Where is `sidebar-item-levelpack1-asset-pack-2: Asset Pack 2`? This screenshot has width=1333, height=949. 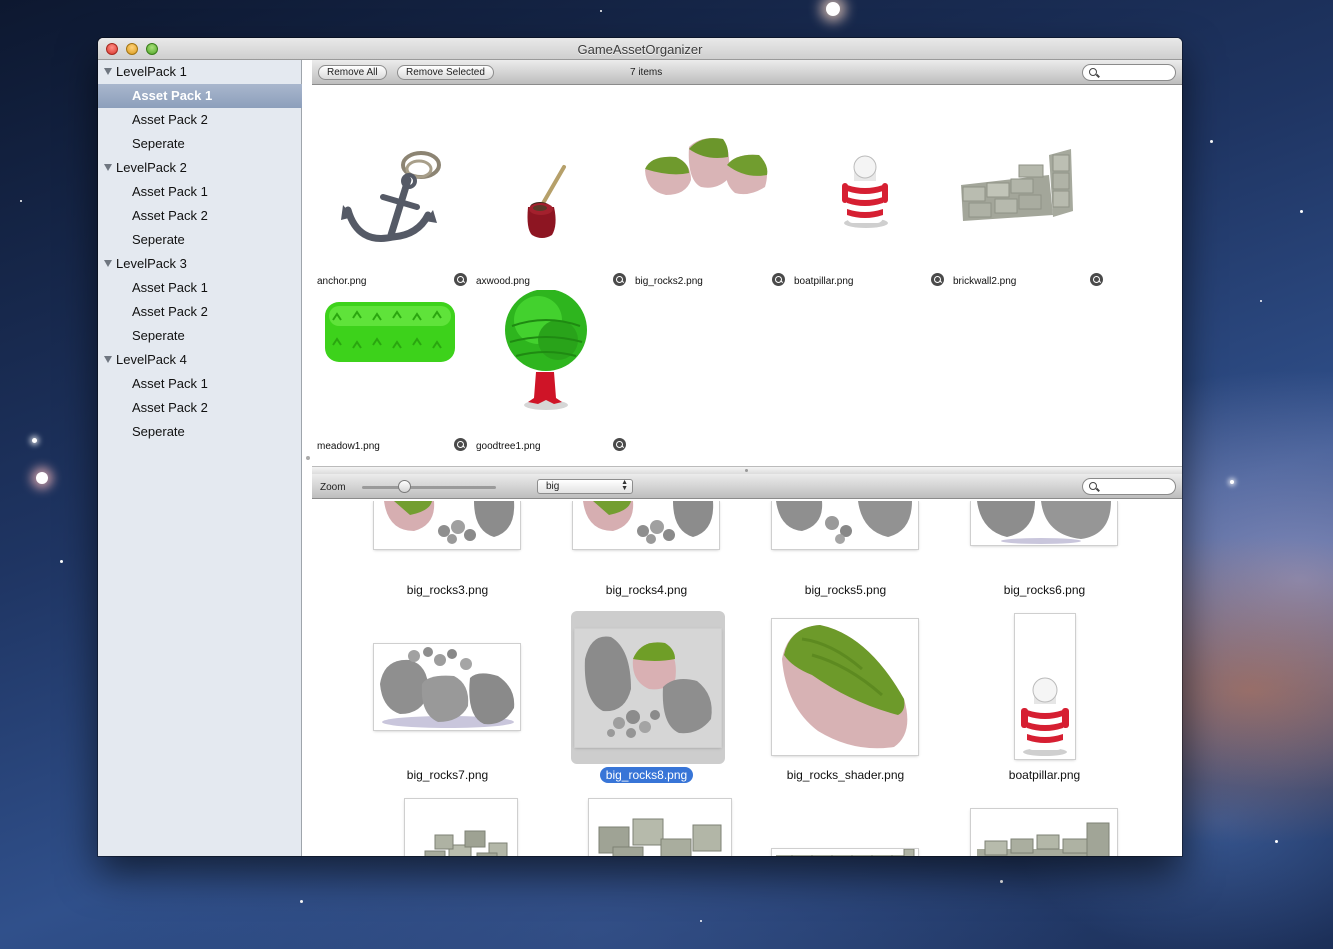 sidebar-item-levelpack1-asset-pack-2: Asset Pack 2 is located at coordinates (200, 120).